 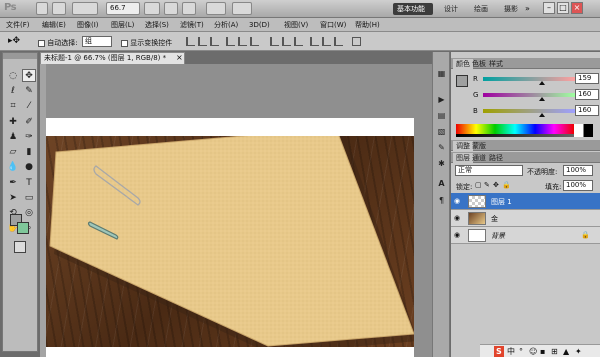 I want to click on brushes-panel-icon: ✎, so click(x=441, y=147).